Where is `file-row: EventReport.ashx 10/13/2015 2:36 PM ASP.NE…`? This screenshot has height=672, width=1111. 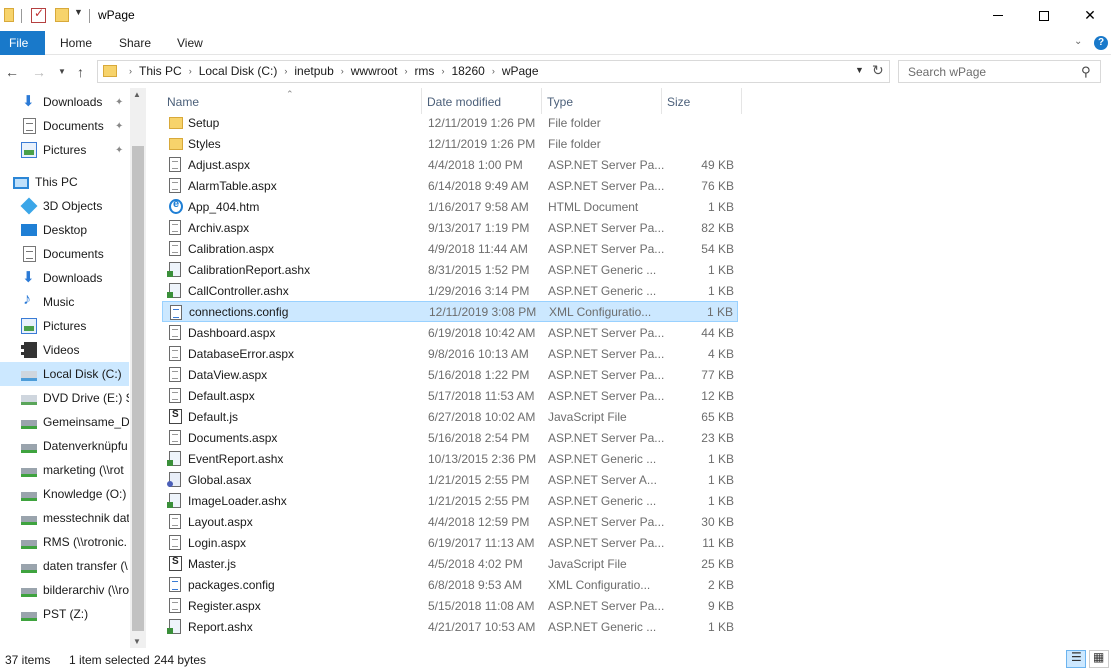 file-row: EventReport.ashx 10/13/2015 2:36 PM ASP.NE… is located at coordinates (450, 458).